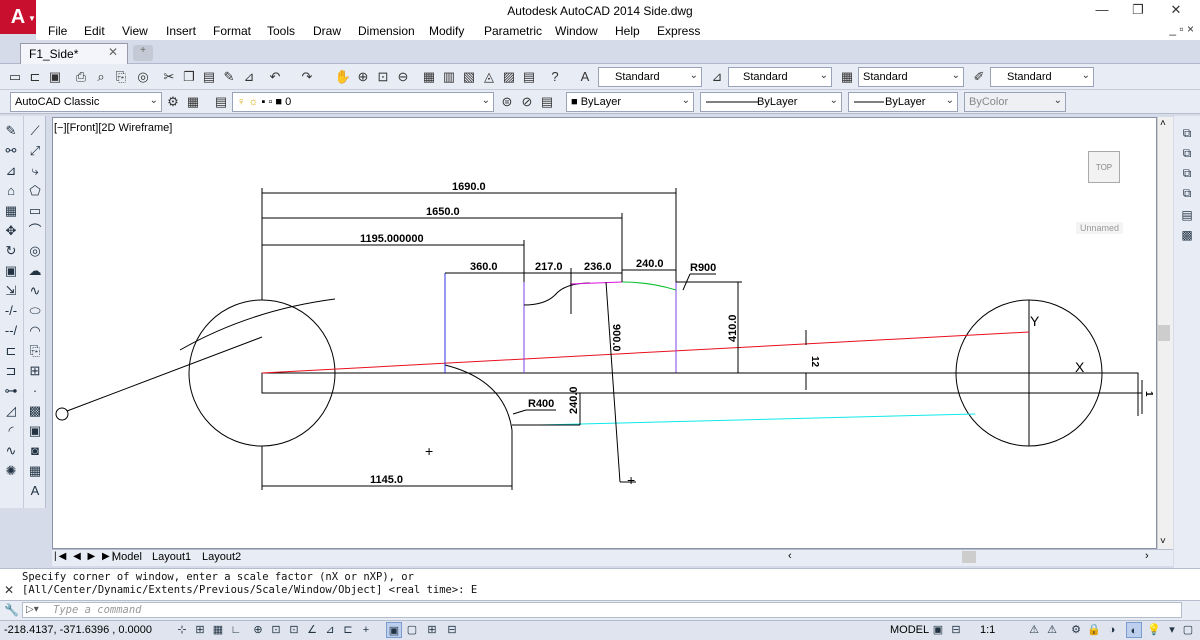 The height and width of the screenshot is (640, 1200). What do you see at coordinates (596, 283) in the screenshot?
I see `magenta-line` at bounding box center [596, 283].